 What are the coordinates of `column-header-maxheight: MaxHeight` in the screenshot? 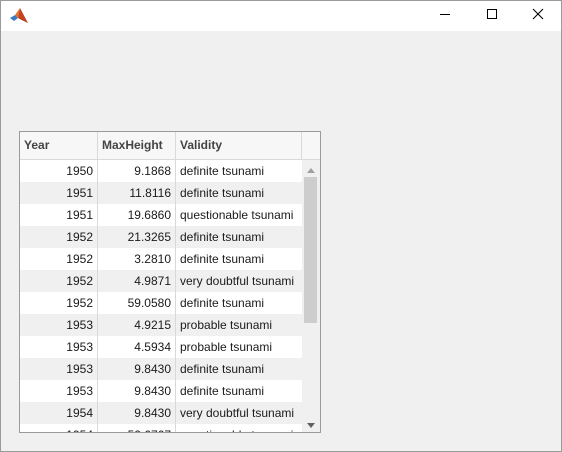 It's located at (137, 145).